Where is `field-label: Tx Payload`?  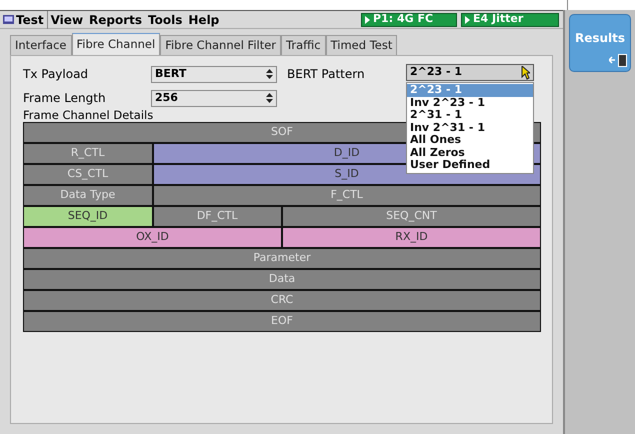
field-label: Tx Payload is located at coordinates (56, 74).